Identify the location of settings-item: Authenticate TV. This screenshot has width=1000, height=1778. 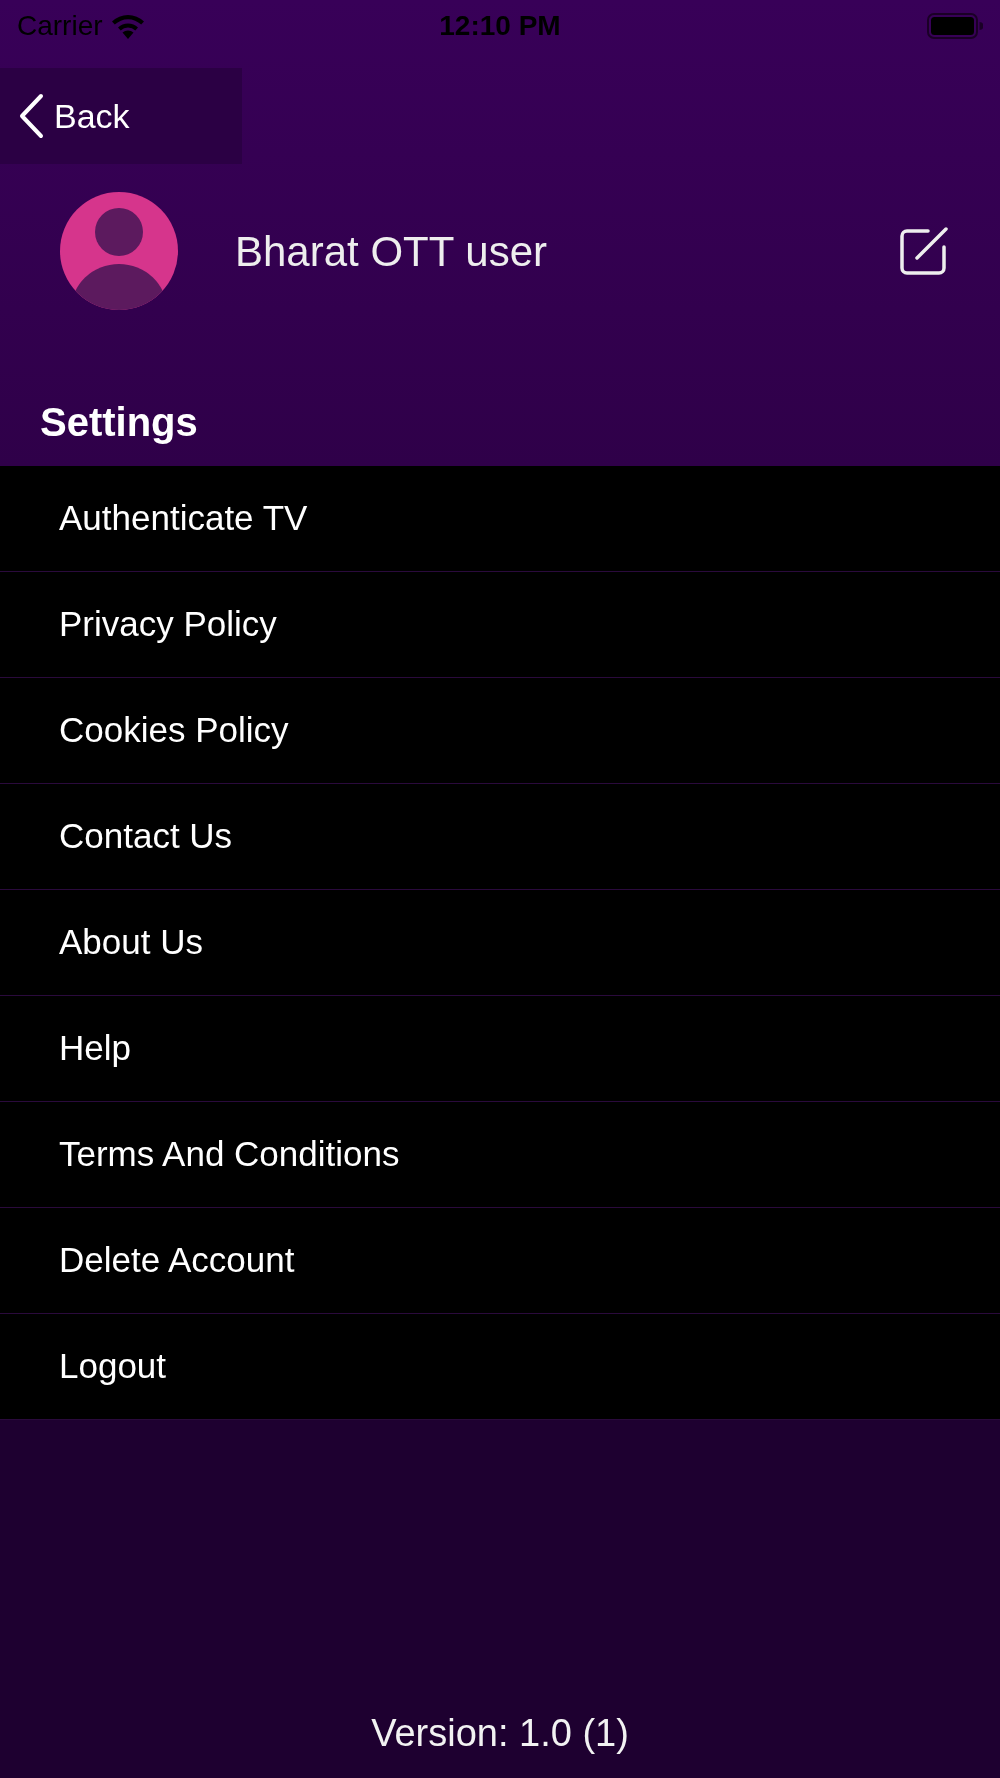
(500, 519).